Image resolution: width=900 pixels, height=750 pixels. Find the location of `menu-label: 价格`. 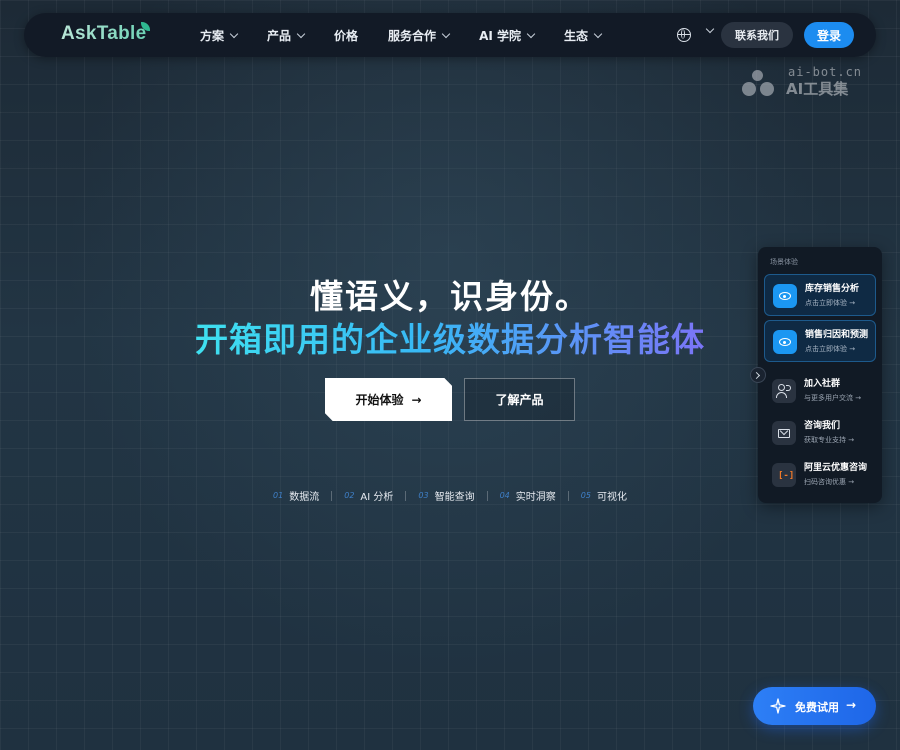

menu-label: 价格 is located at coordinates (346, 35).